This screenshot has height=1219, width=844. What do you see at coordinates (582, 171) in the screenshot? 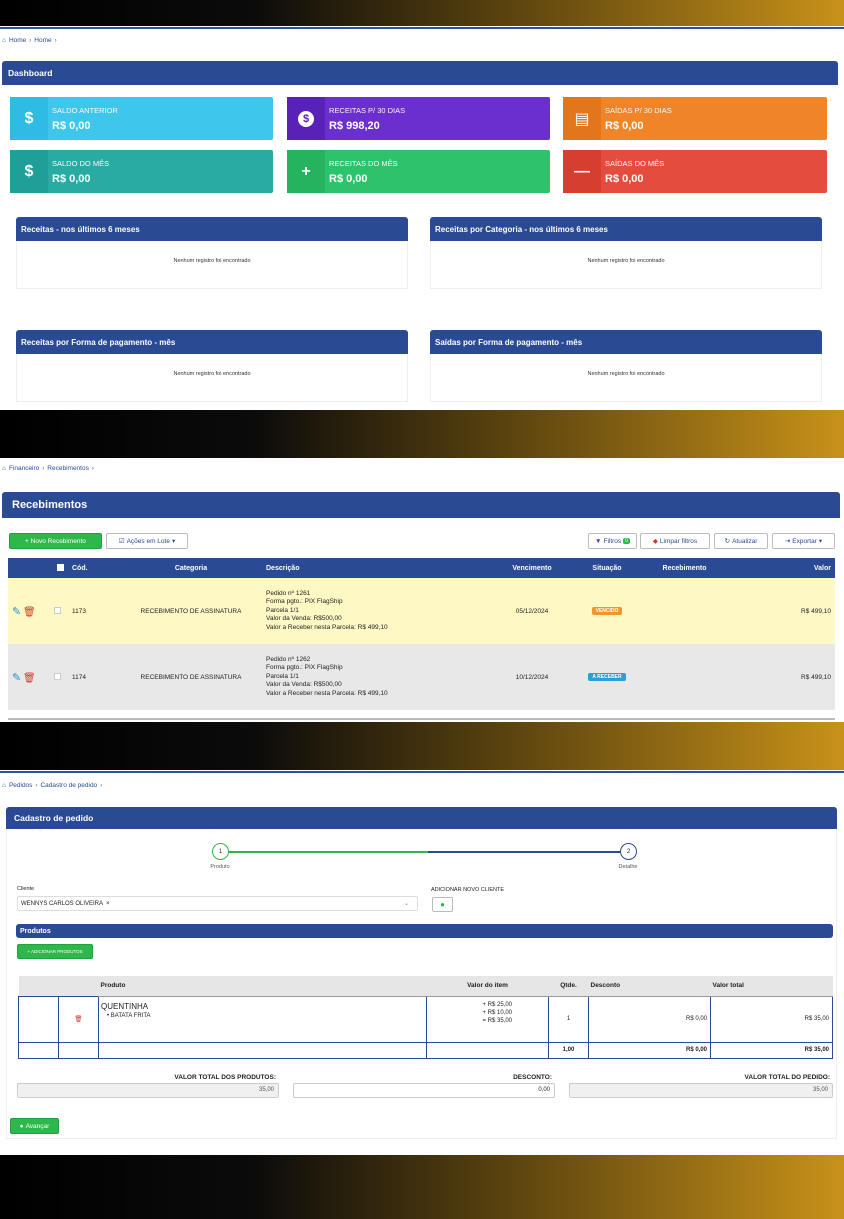
I see `minus-icon: —` at bounding box center [582, 171].